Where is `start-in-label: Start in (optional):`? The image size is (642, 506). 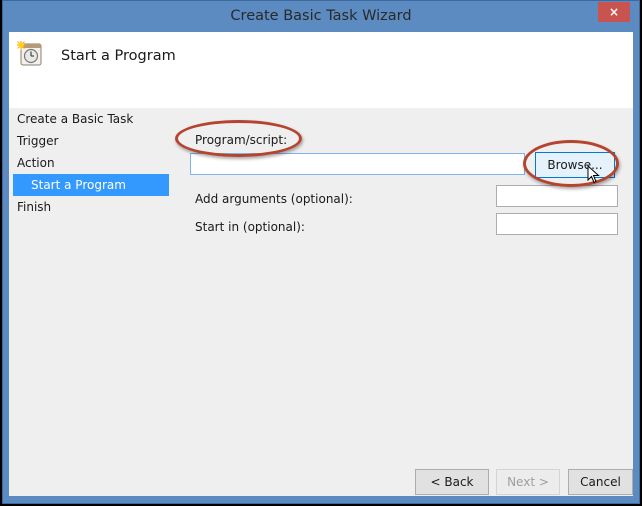
start-in-label: Start in (optional): is located at coordinates (250, 227).